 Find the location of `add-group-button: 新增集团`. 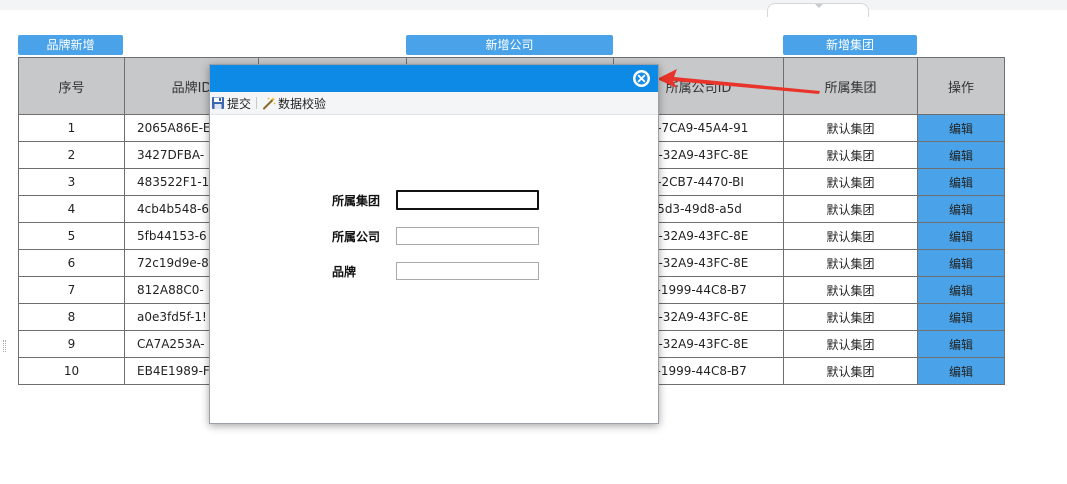

add-group-button: 新增集团 is located at coordinates (850, 45).